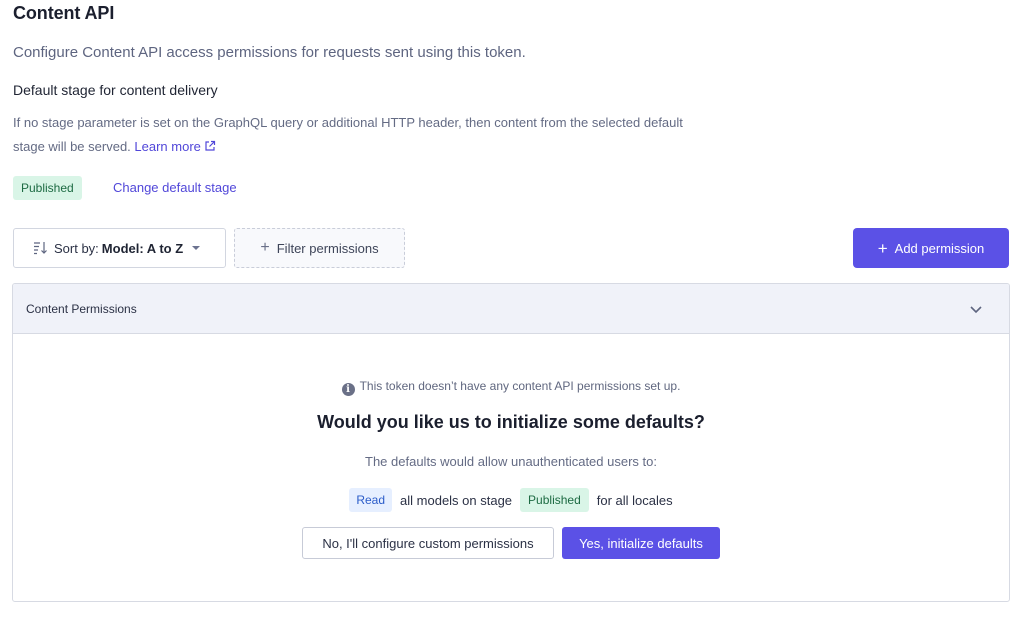 Image resolution: width=1017 pixels, height=619 pixels. I want to click on default-stage-heading: Default stage for content delivery, so click(115, 90).